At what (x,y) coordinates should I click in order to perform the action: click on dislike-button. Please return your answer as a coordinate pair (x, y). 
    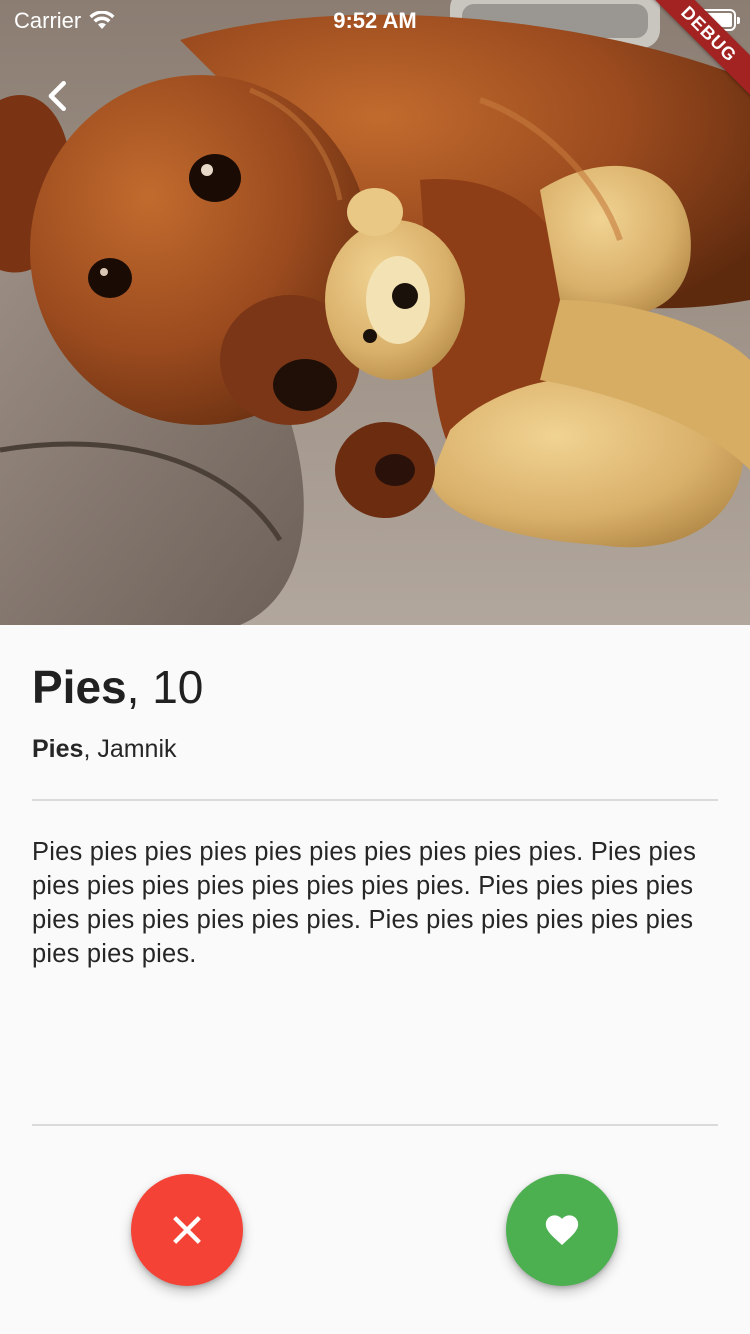
    Looking at the image, I should click on (187, 1230).